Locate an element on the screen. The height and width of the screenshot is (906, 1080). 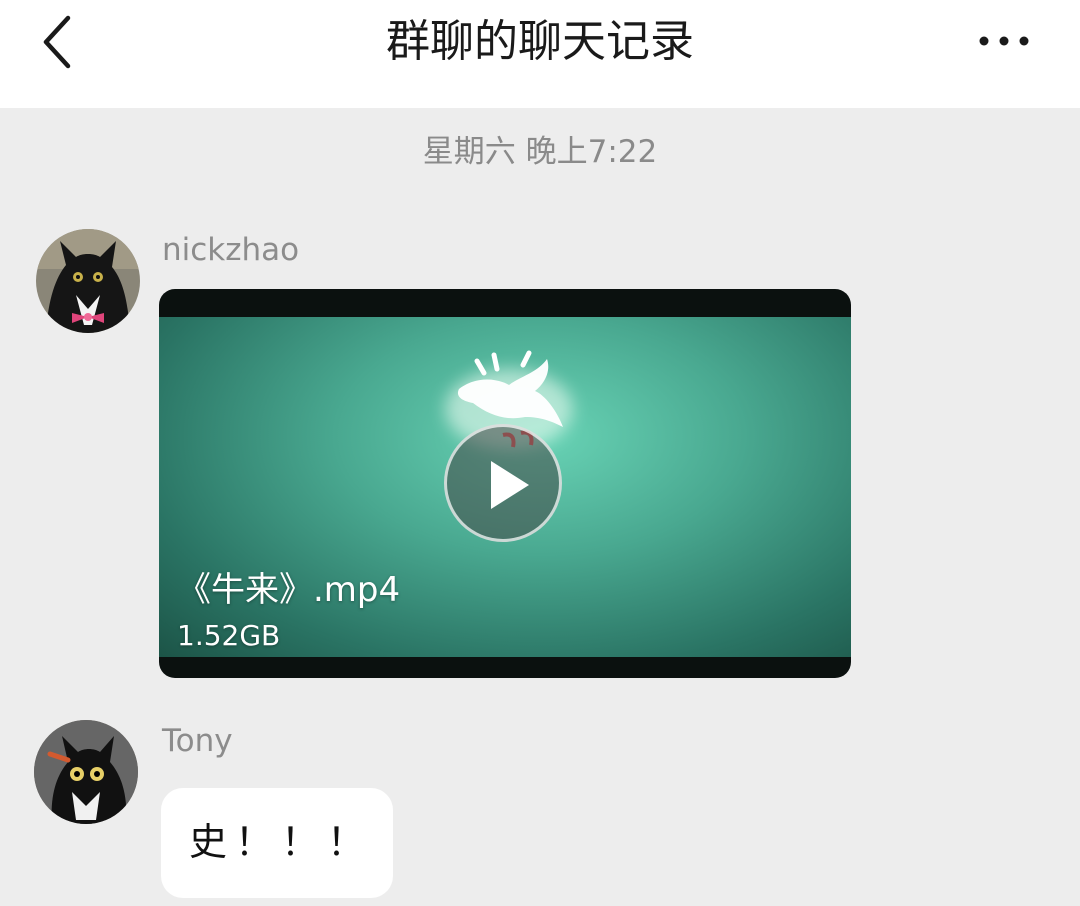
more-dots-icon is located at coordinates (1004, 41).